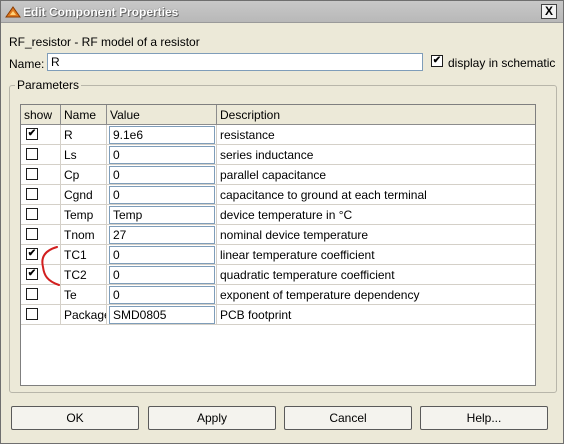 The image size is (564, 444). Describe the element at coordinates (84, 195) in the screenshot. I see `param-name: Cgnd` at that location.